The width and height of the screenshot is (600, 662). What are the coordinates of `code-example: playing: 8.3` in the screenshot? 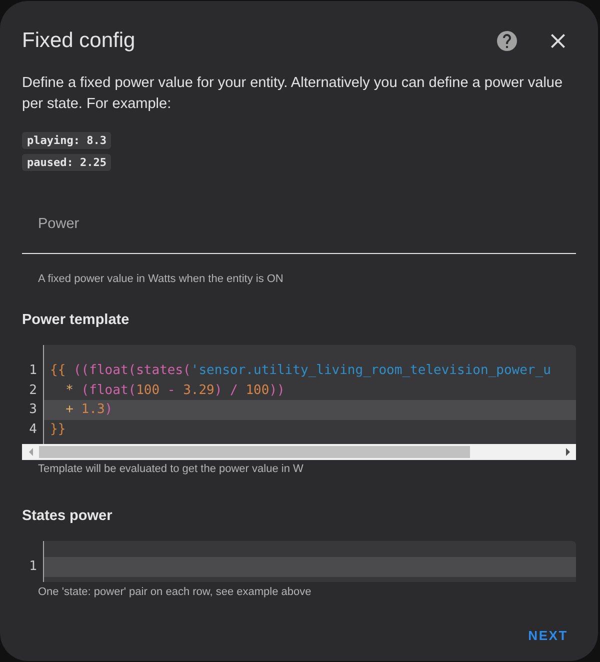 It's located at (67, 140).